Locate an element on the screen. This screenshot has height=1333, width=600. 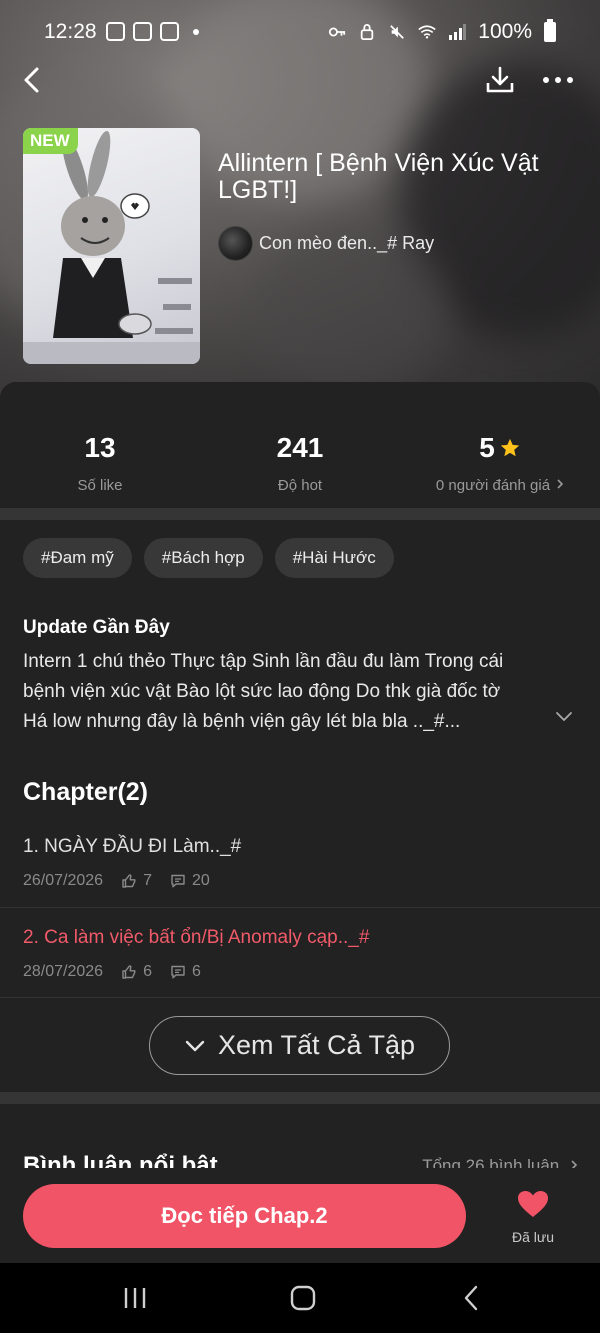
rating-count-row: 0 người đánh giá is located at coordinates (500, 485).